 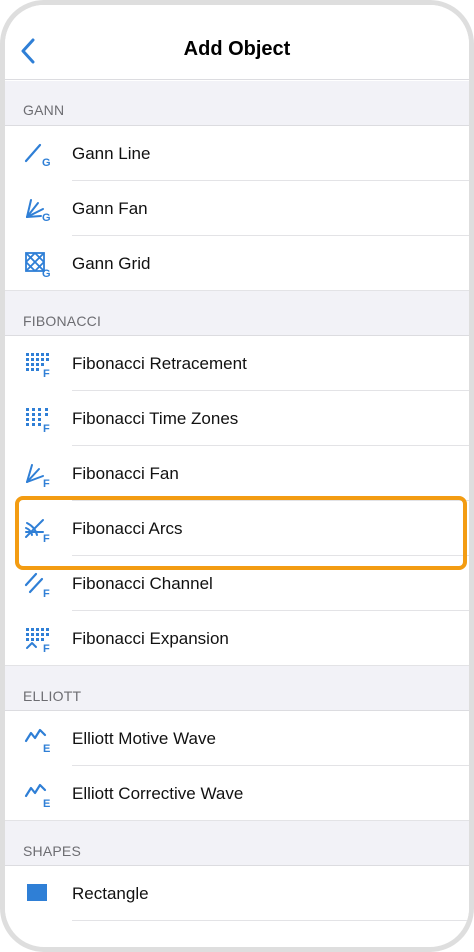 I want to click on list-item-gann-grid: G Gann Grid, so click(x=237, y=263).